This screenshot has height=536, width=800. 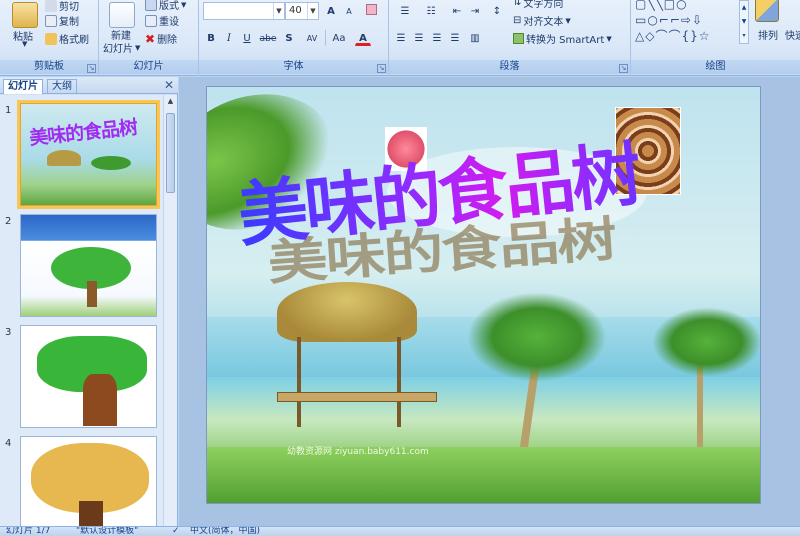 What do you see at coordinates (122, 15) in the screenshot?
I see `new-slide-icon` at bounding box center [122, 15].